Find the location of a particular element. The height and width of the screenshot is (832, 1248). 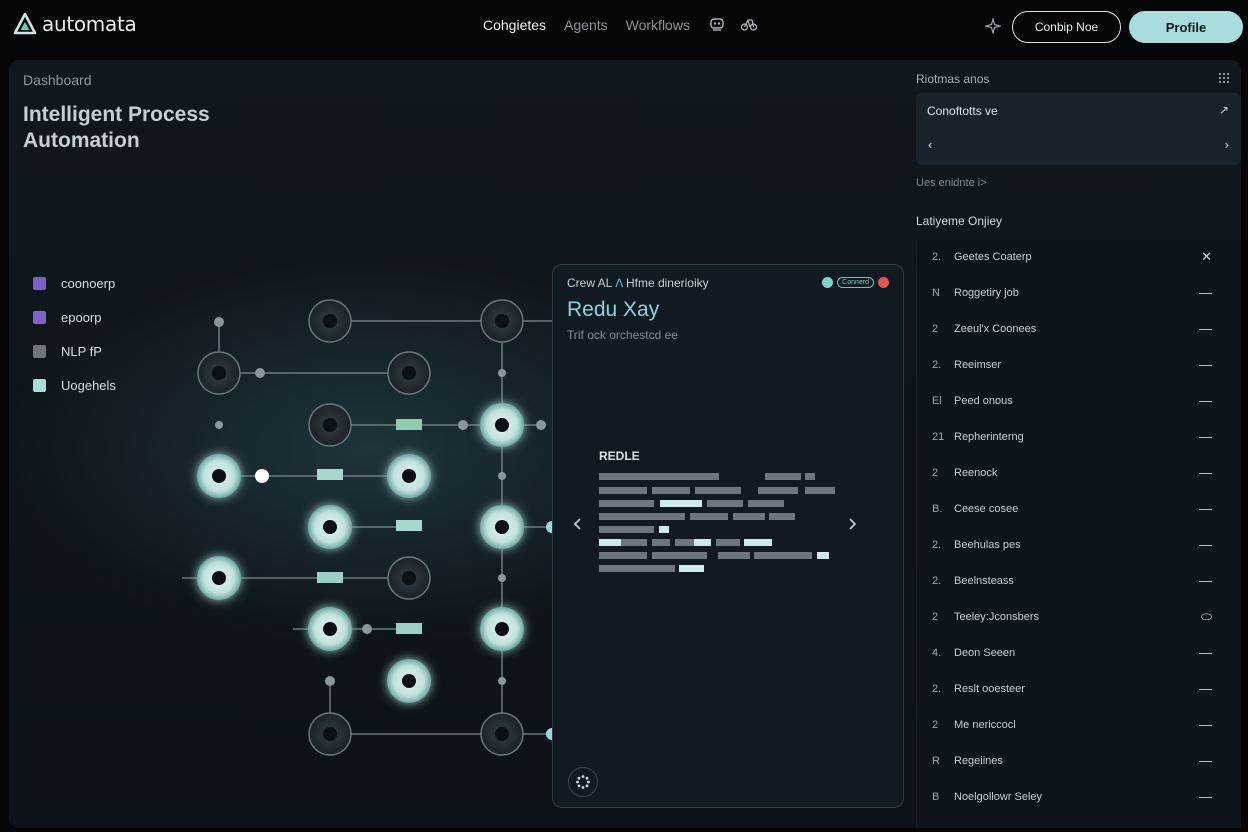

legend-item: Uogehels is located at coordinates (74, 385).